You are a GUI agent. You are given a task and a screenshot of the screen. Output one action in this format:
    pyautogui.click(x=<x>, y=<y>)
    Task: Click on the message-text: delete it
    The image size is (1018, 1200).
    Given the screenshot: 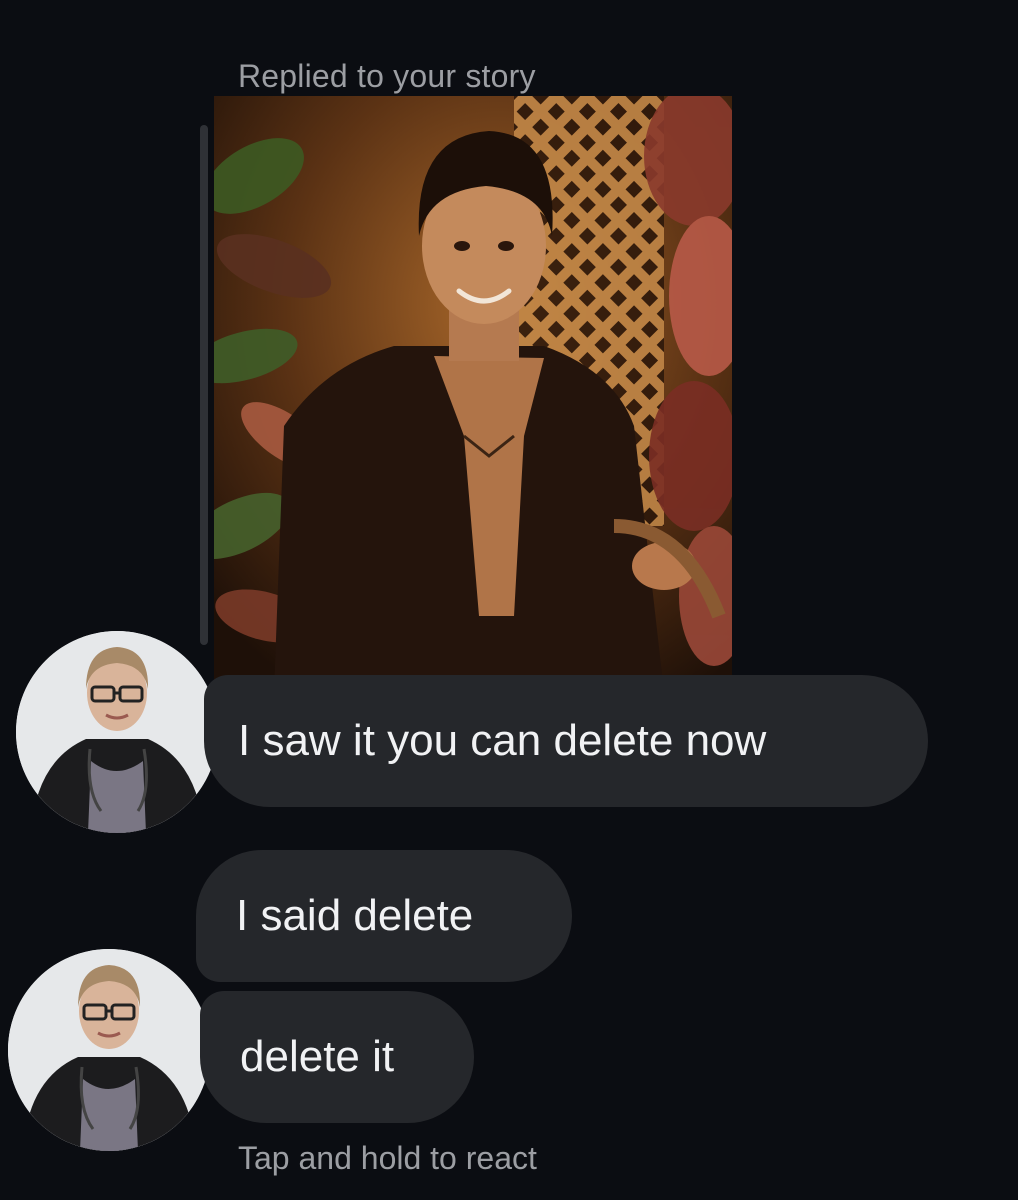 What is the action you would take?
    pyautogui.click(x=317, y=1056)
    